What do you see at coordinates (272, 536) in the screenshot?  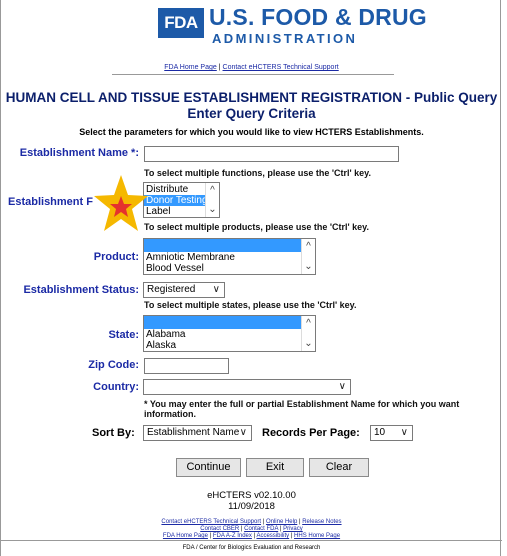 I see `footer-accessibility-link: Accessibility` at bounding box center [272, 536].